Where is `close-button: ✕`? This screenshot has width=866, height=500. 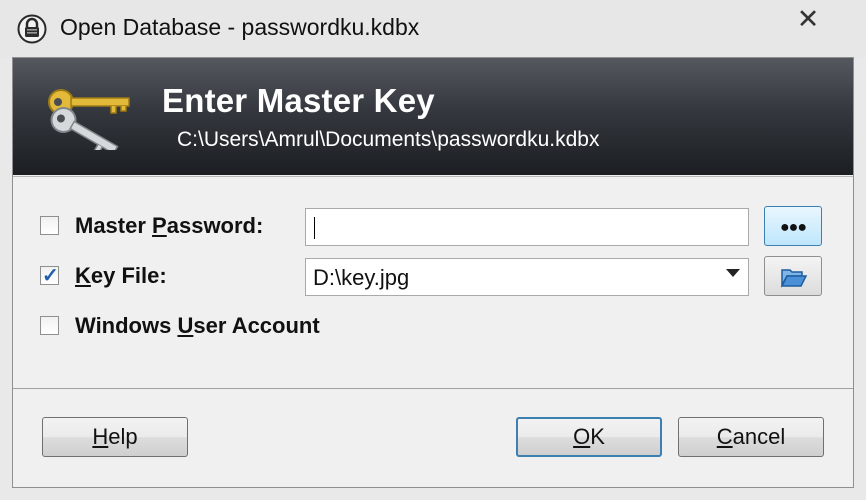 close-button: ✕ is located at coordinates (808, 19).